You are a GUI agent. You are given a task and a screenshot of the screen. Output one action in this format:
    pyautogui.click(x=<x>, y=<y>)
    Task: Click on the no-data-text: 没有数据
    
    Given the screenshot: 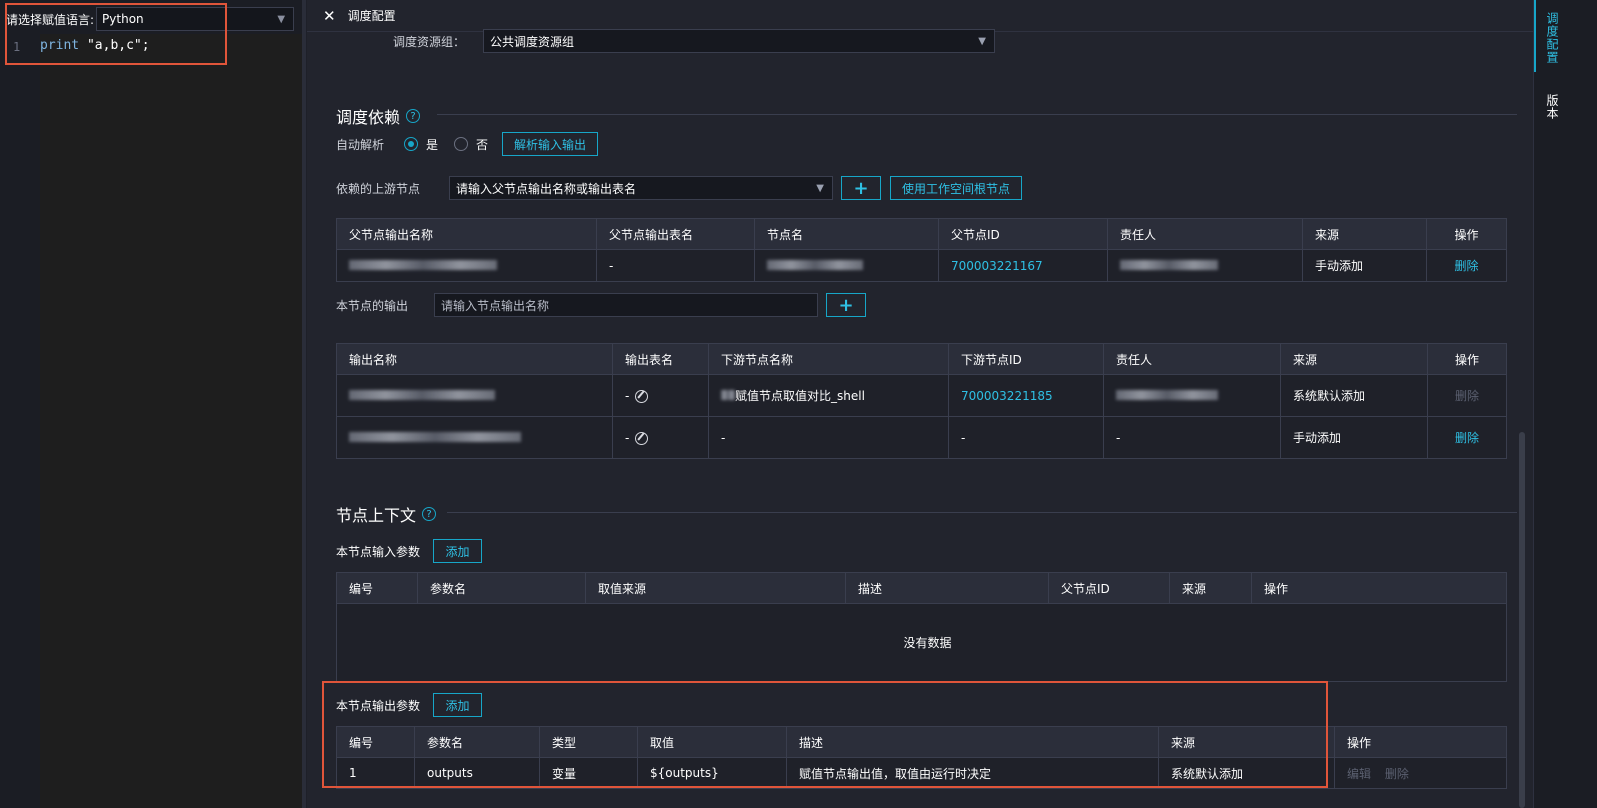 What is the action you would take?
    pyautogui.click(x=921, y=642)
    